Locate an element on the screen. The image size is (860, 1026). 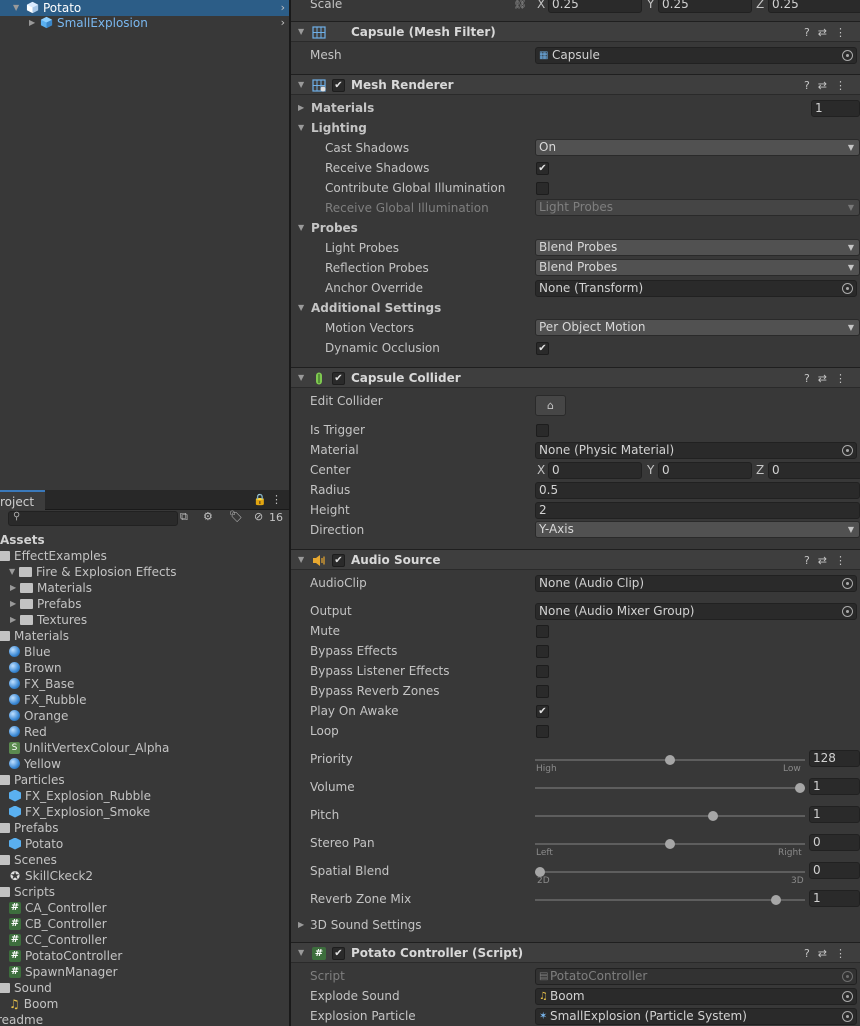
probes-row: ▼ Probes is located at coordinates (575, 228).